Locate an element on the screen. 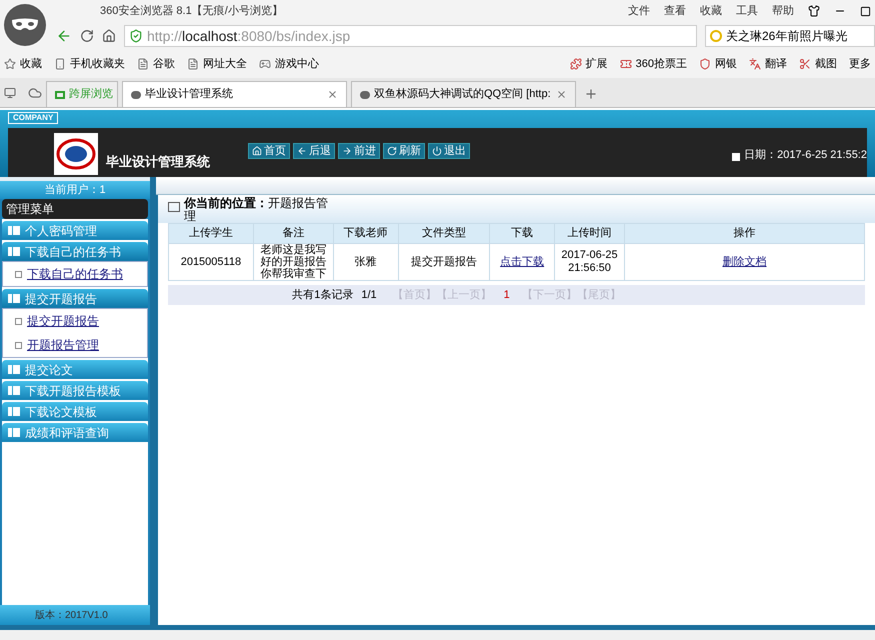 This screenshot has width=875, height=640. menu-item: 收藏 is located at coordinates (711, 11).